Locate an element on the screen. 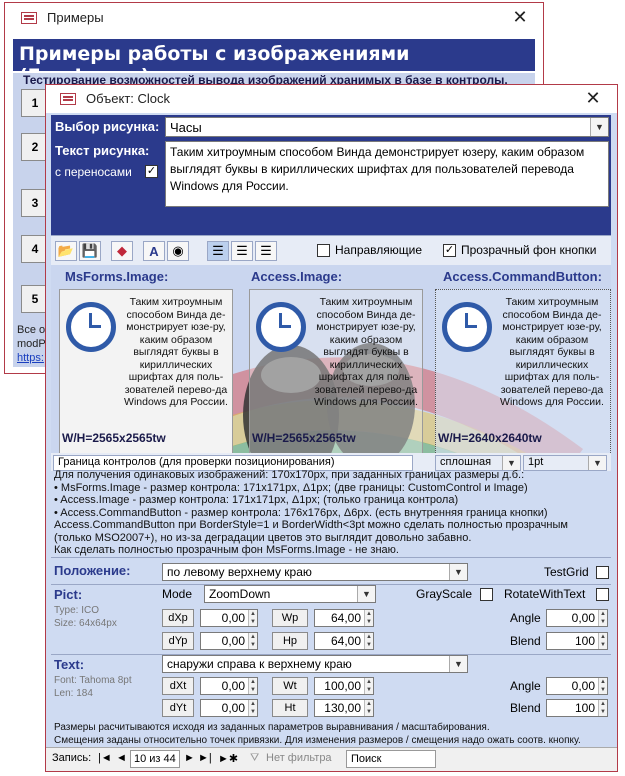  hp-field: 64,00 ▲ ▼ is located at coordinates (344, 641).